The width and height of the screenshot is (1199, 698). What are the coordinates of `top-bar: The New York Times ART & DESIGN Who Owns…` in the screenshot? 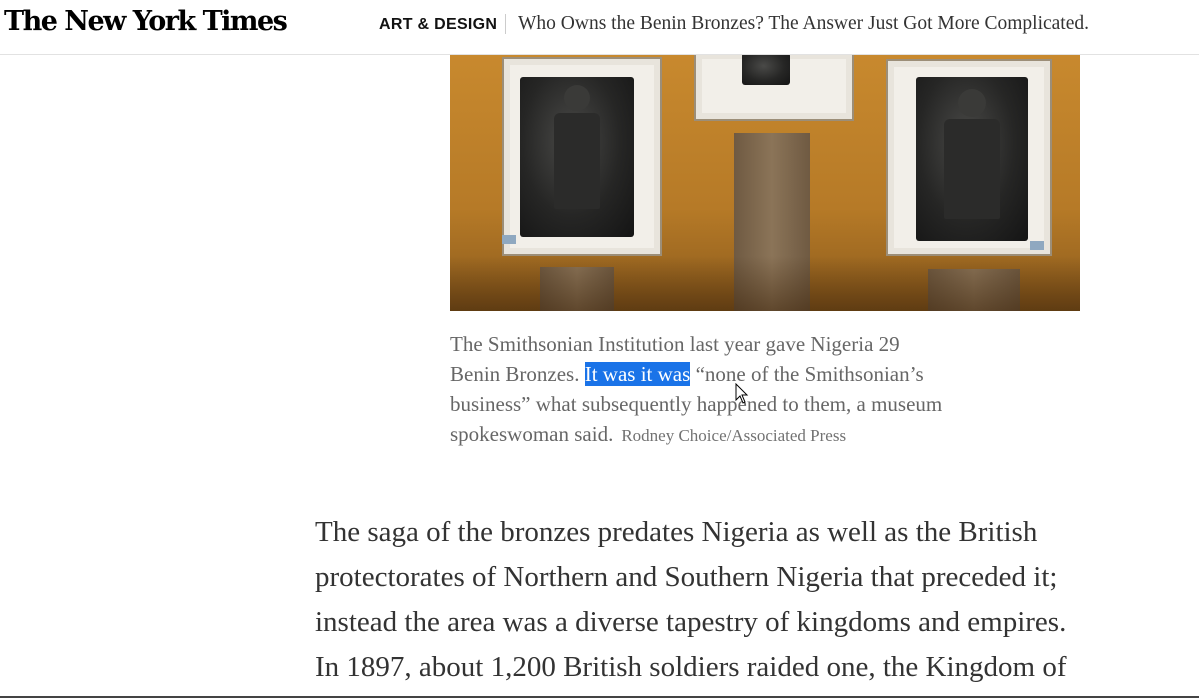 It's located at (599, 27).